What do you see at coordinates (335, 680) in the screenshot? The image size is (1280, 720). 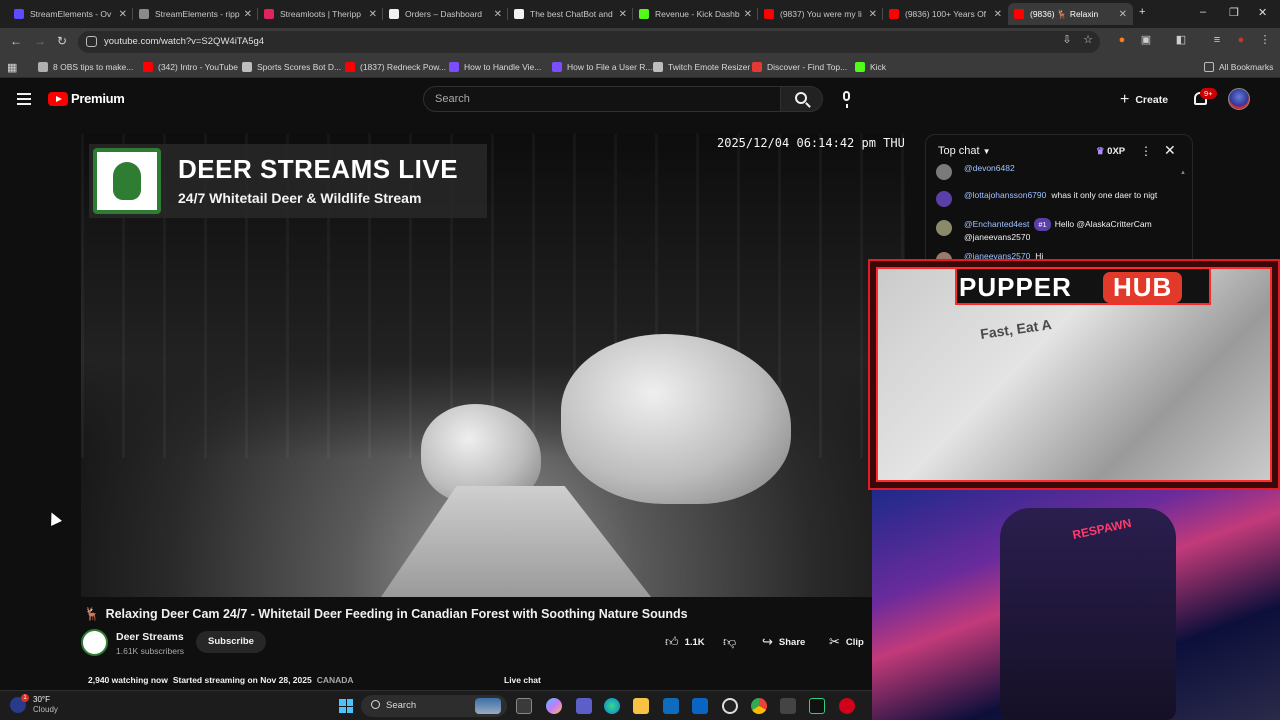 I see `stream-location: CANADA` at bounding box center [335, 680].